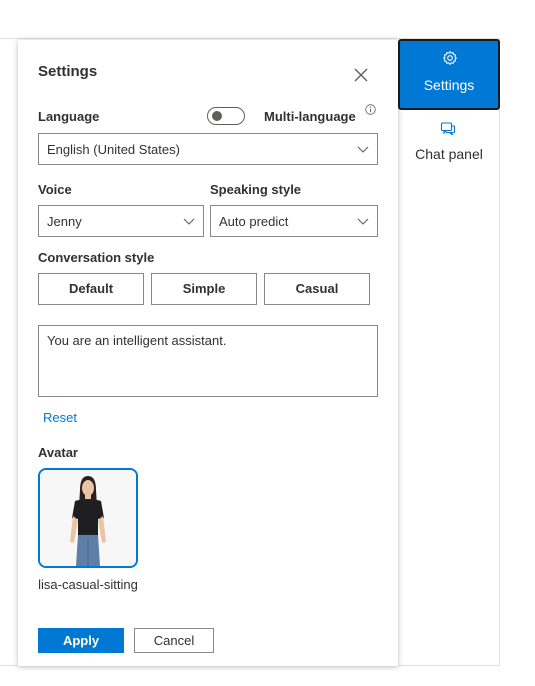 This screenshot has width=535, height=686. I want to click on language-select-value: English (United States), so click(113, 149).